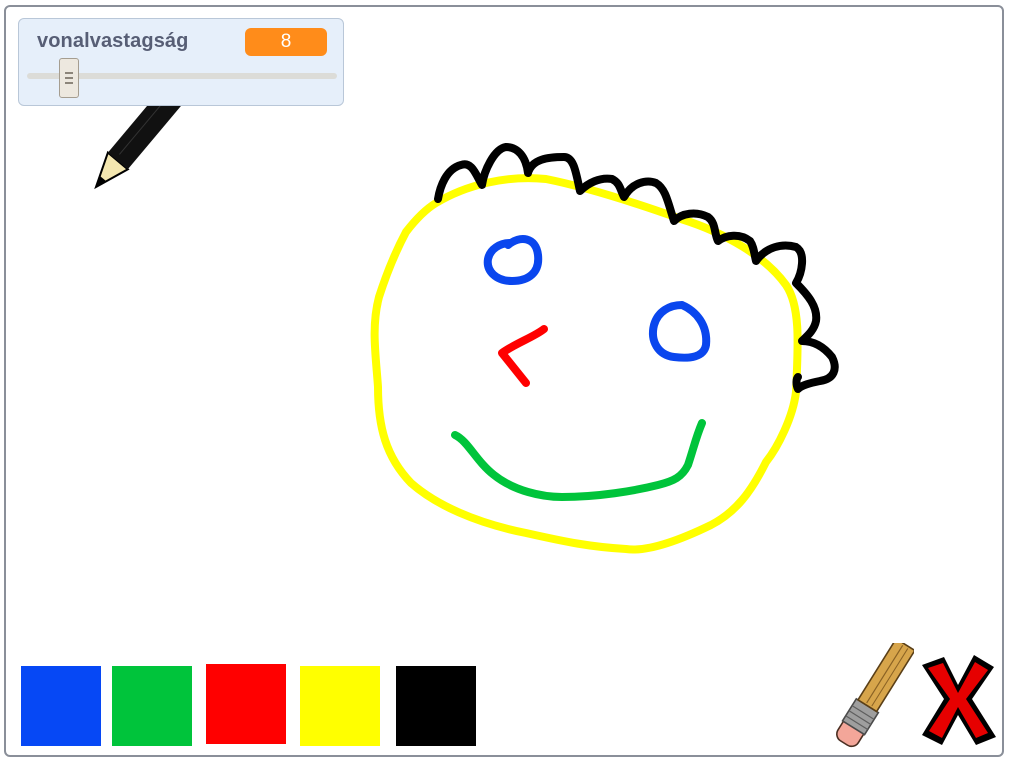 The height and width of the screenshot is (762, 1011). Describe the element at coordinates (286, 42) in the screenshot. I see `variable-value-badge: 8` at that location.